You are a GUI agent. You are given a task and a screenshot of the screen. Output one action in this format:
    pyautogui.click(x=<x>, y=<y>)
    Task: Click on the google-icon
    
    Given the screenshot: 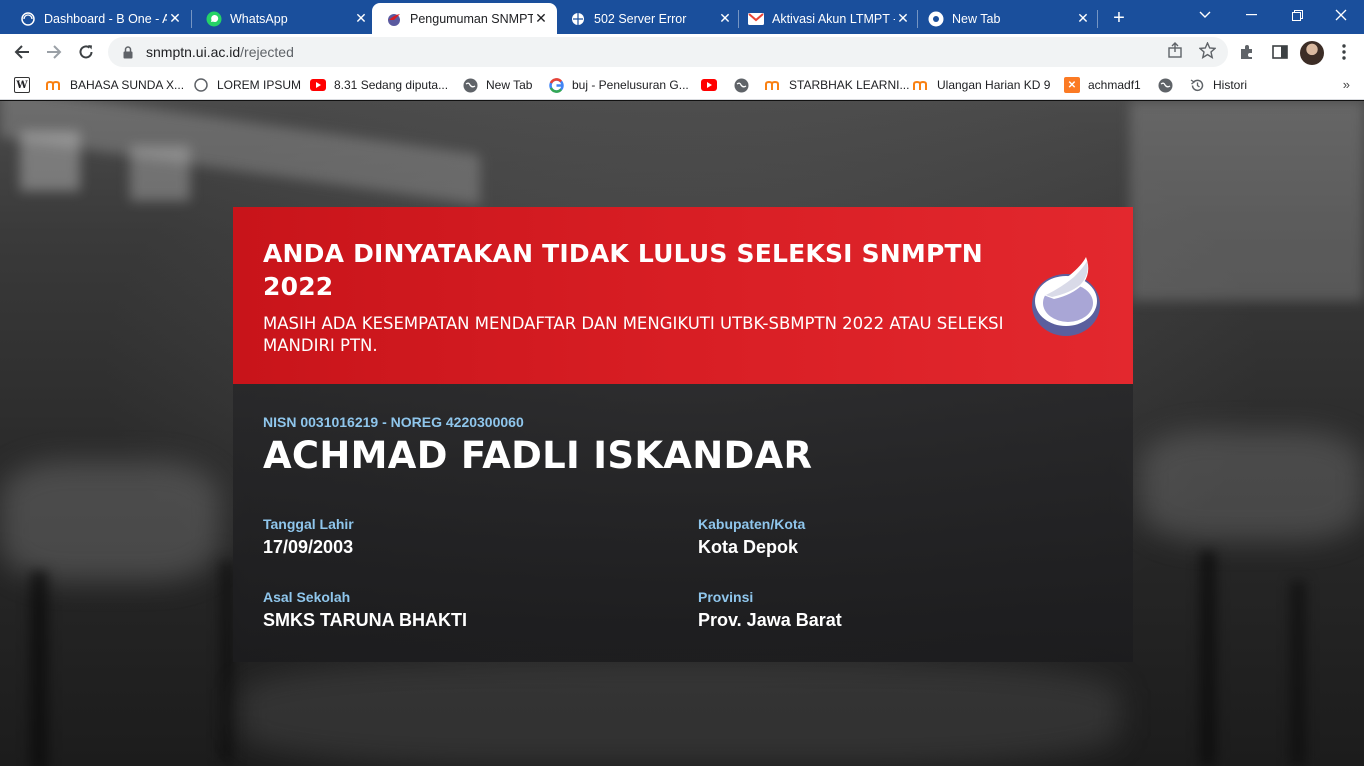 What is the action you would take?
    pyautogui.click(x=556, y=85)
    